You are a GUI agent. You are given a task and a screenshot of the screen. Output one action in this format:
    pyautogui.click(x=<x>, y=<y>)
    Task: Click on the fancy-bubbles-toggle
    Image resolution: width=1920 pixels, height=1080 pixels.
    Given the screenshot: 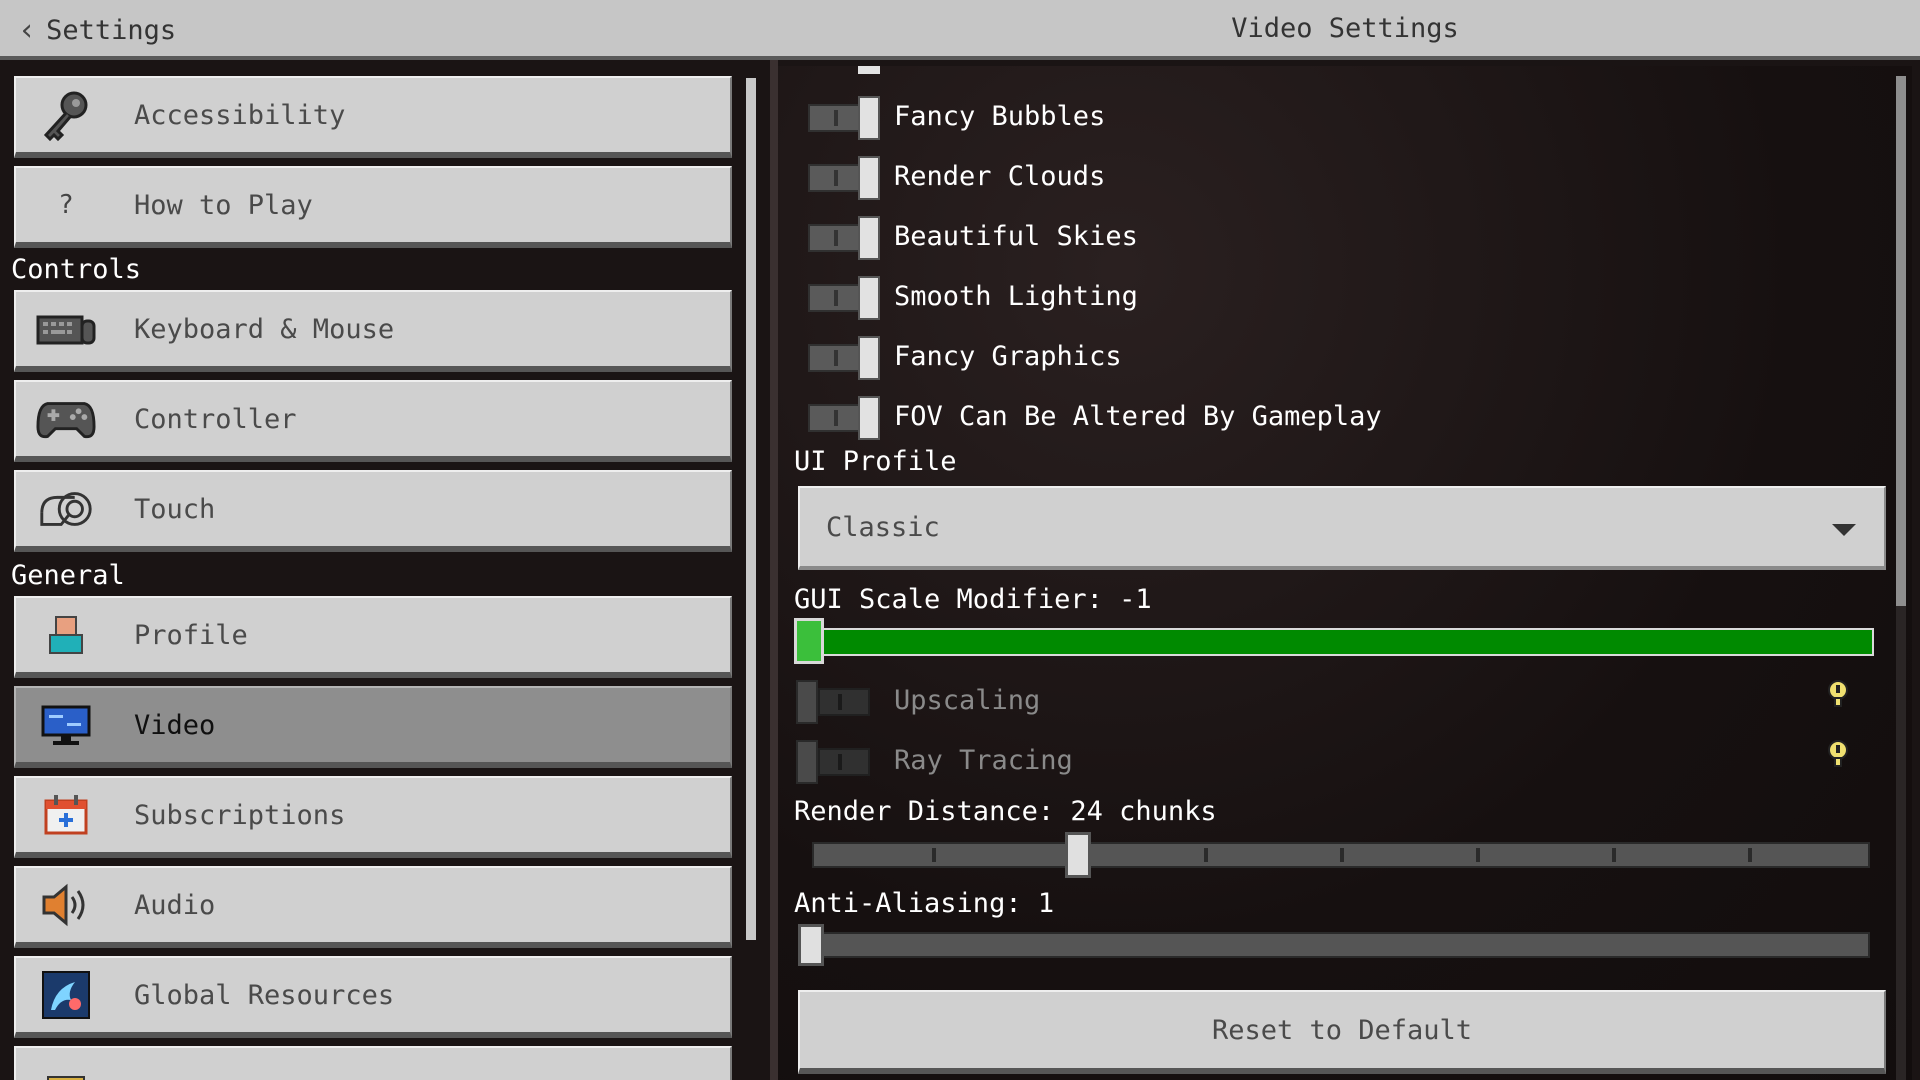 What is the action you would take?
    pyautogui.click(x=844, y=118)
    